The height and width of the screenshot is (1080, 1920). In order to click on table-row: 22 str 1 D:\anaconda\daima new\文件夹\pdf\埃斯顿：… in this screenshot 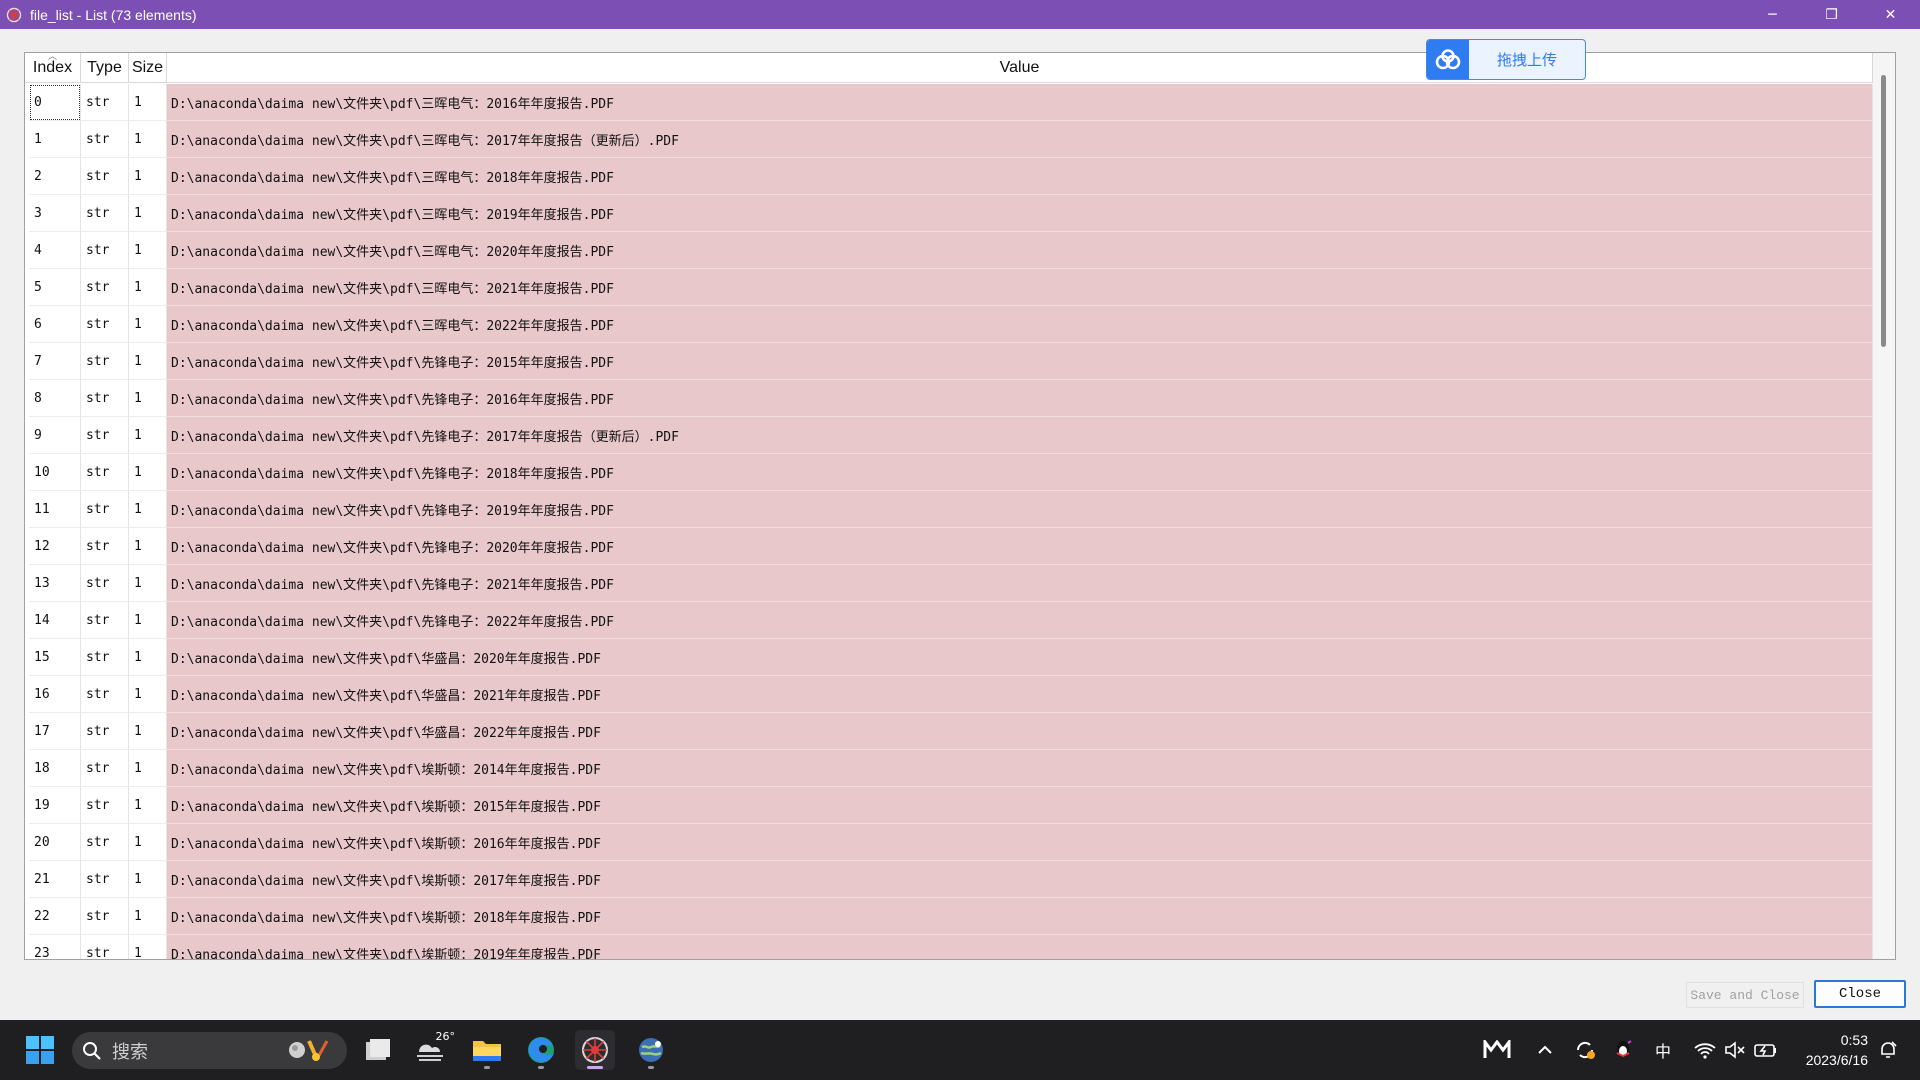, I will do `click(951, 916)`.